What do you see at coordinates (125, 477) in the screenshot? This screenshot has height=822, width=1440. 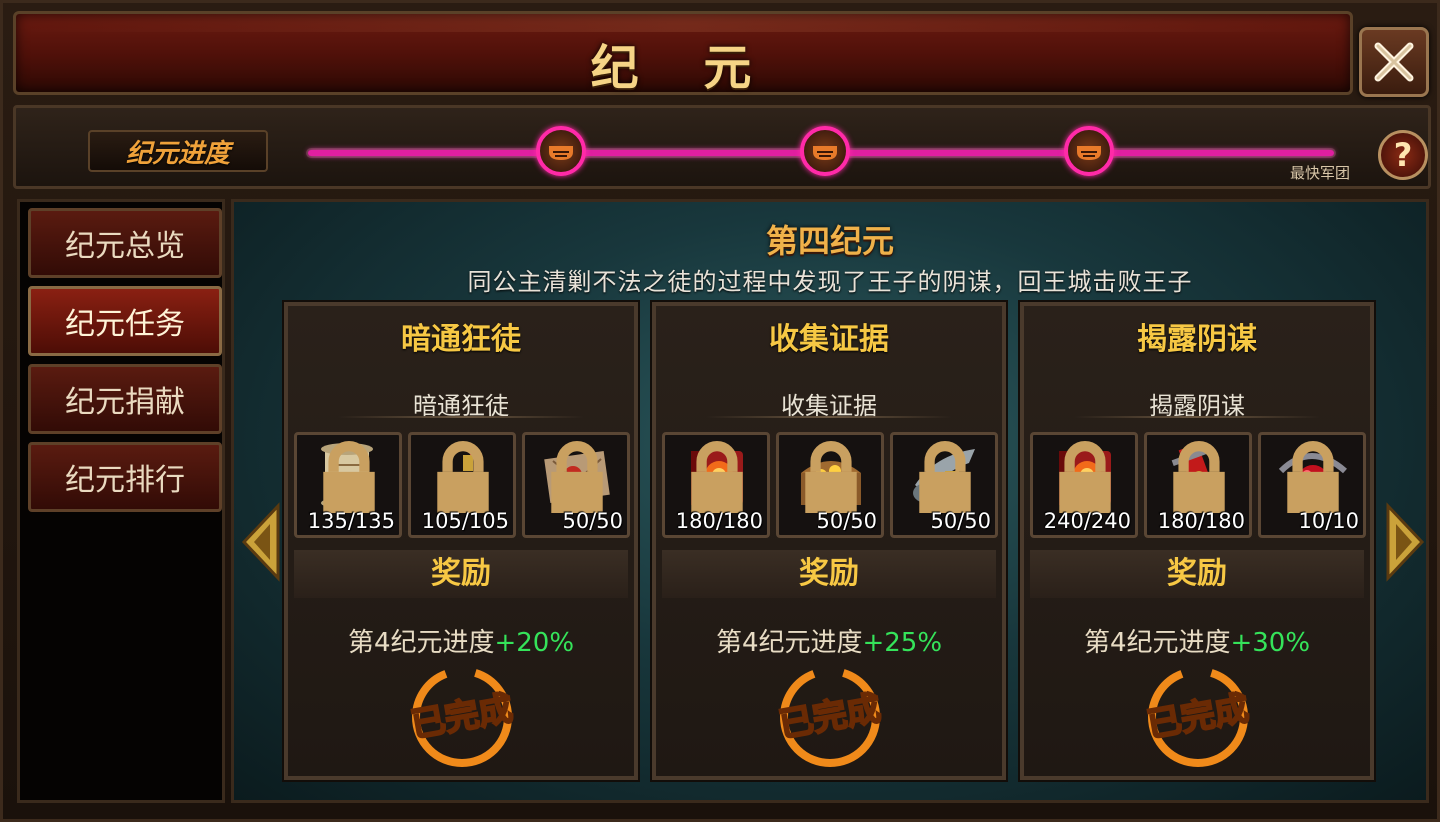 I see `tab-era-ranking: 纪元排行` at bounding box center [125, 477].